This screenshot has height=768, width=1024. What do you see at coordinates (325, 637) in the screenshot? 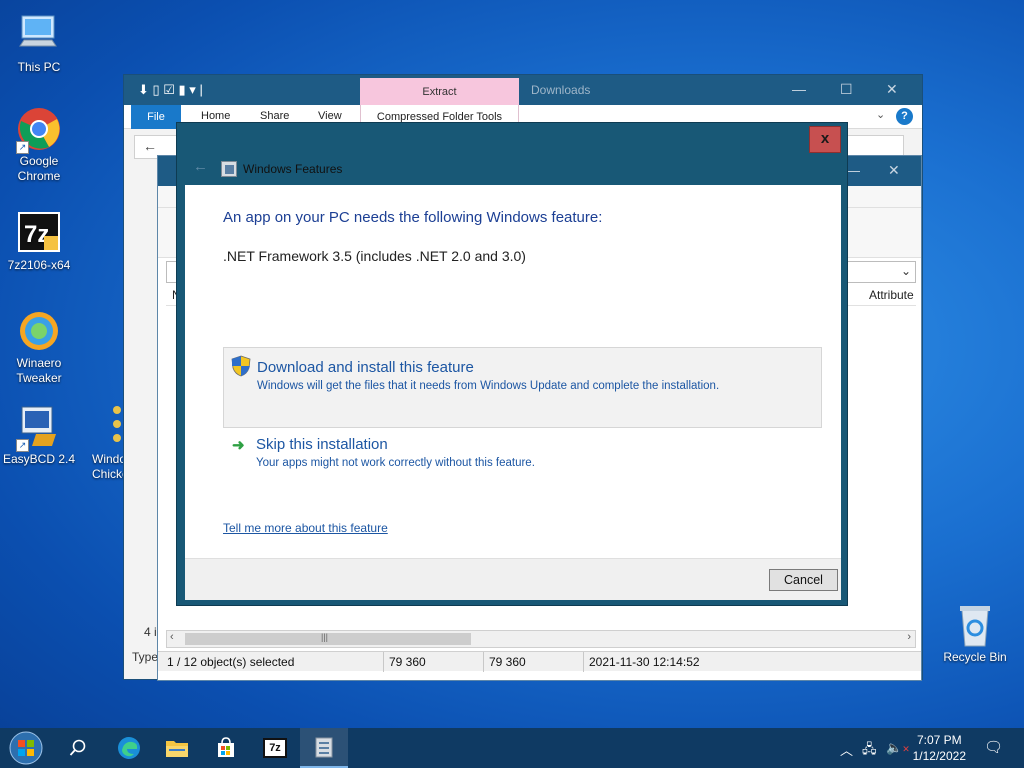
I see `scroll-grip: |||` at bounding box center [325, 637].